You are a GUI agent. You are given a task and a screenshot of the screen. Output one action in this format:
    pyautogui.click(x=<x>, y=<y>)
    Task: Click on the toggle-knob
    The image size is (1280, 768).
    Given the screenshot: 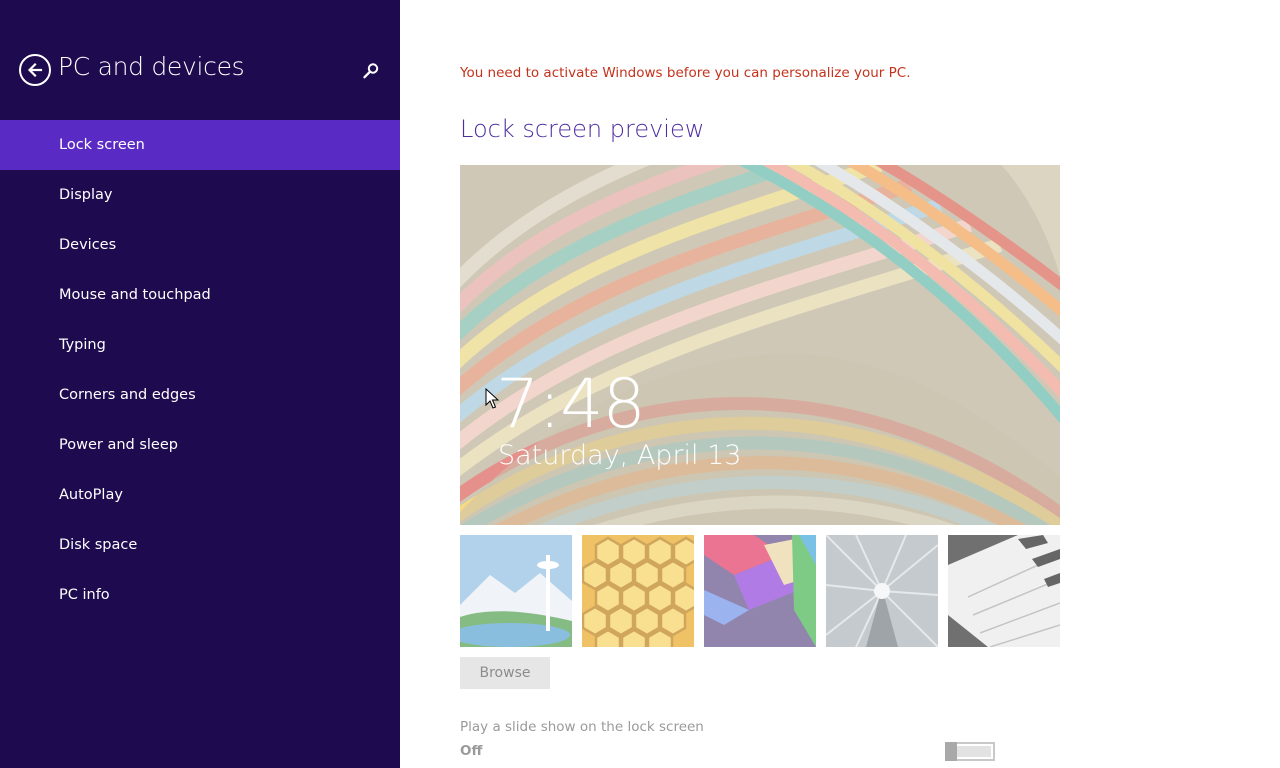 What is the action you would take?
    pyautogui.click(x=951, y=751)
    